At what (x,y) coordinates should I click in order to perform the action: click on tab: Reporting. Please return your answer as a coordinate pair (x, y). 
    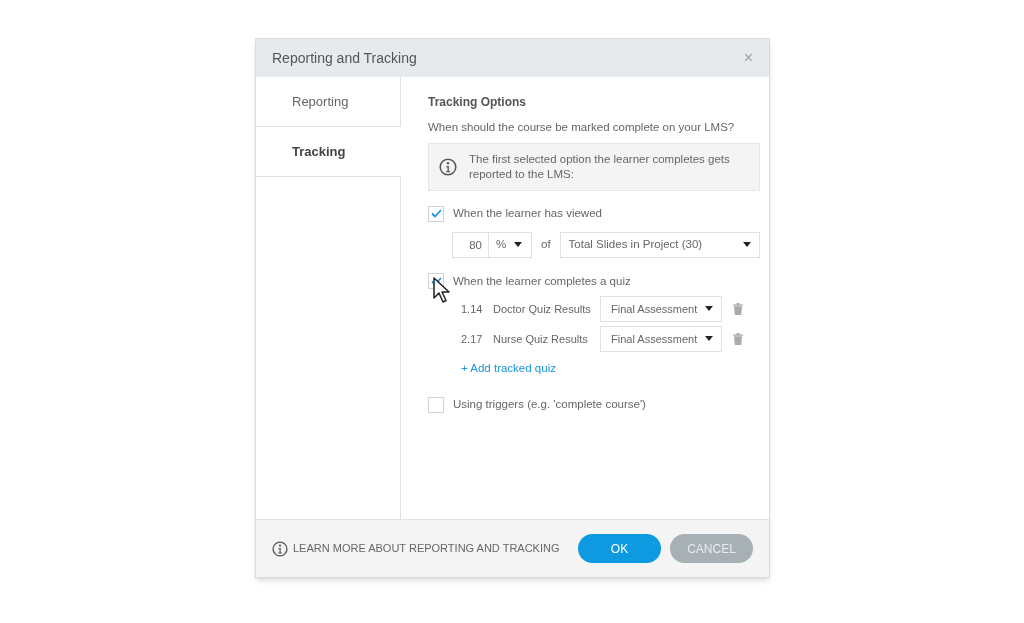
    Looking at the image, I should click on (328, 102).